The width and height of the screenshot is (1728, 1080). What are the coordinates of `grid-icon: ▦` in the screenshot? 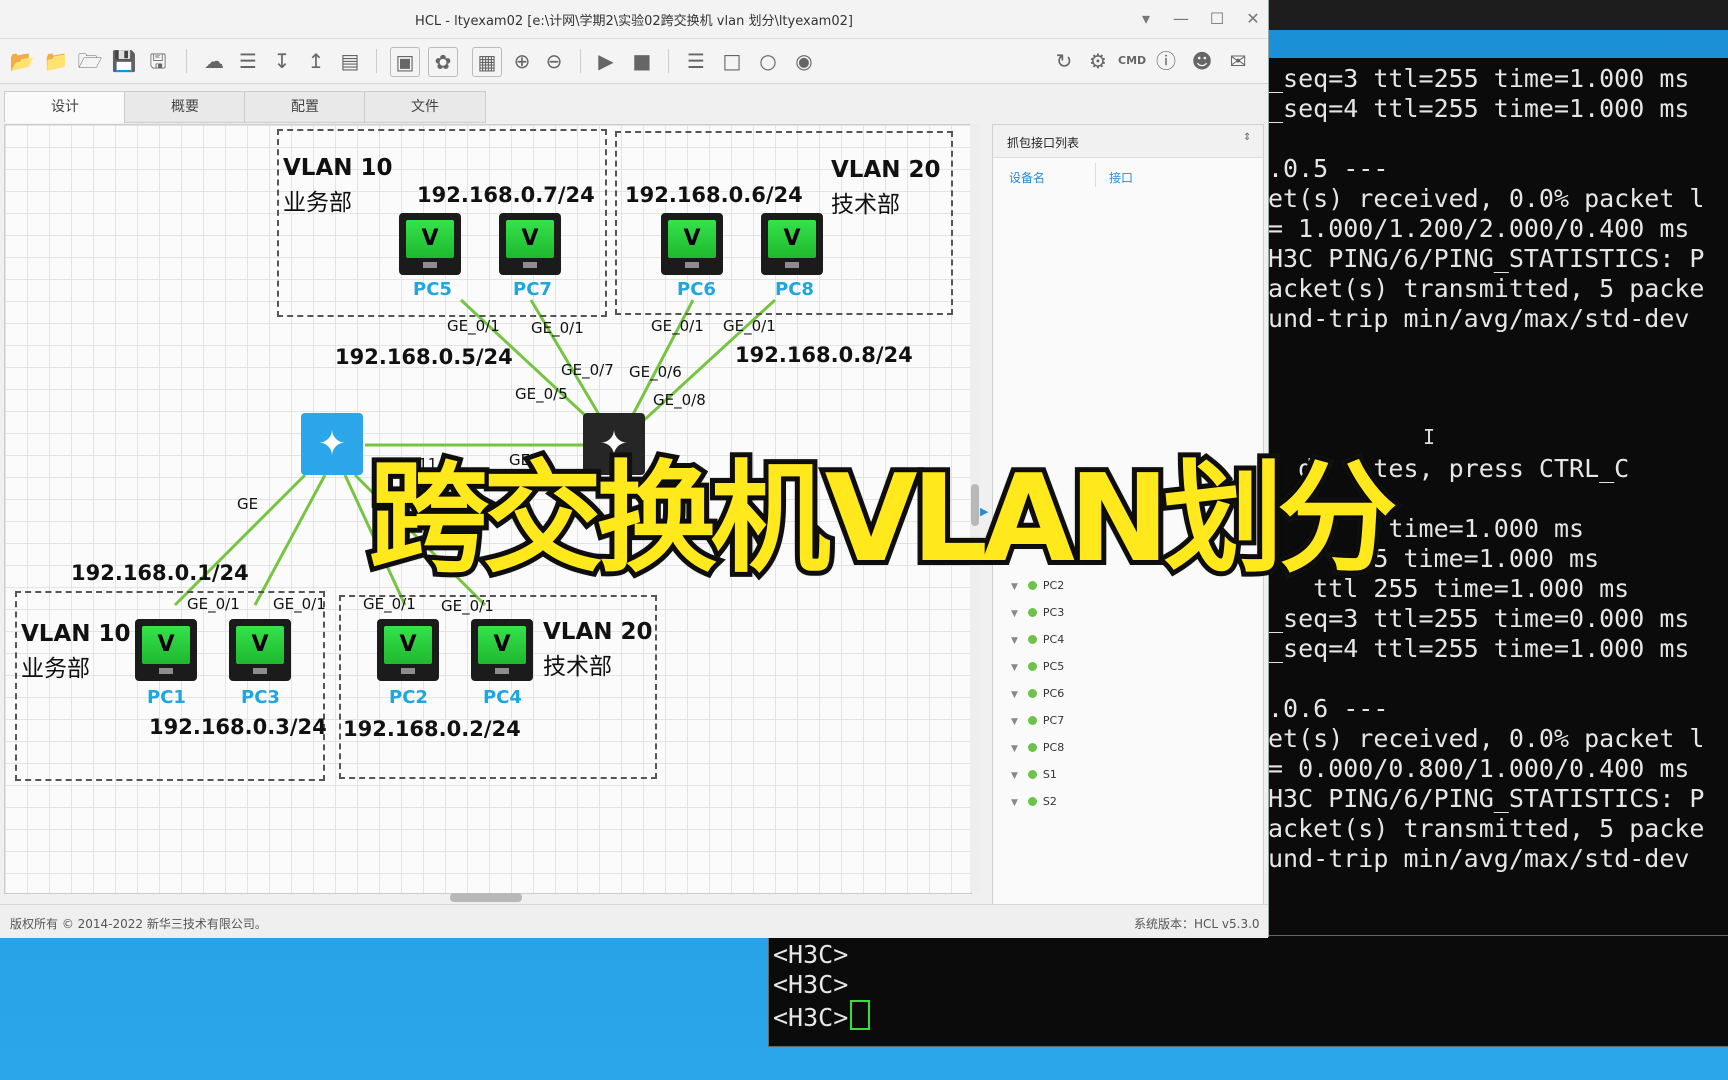 It's located at (487, 62).